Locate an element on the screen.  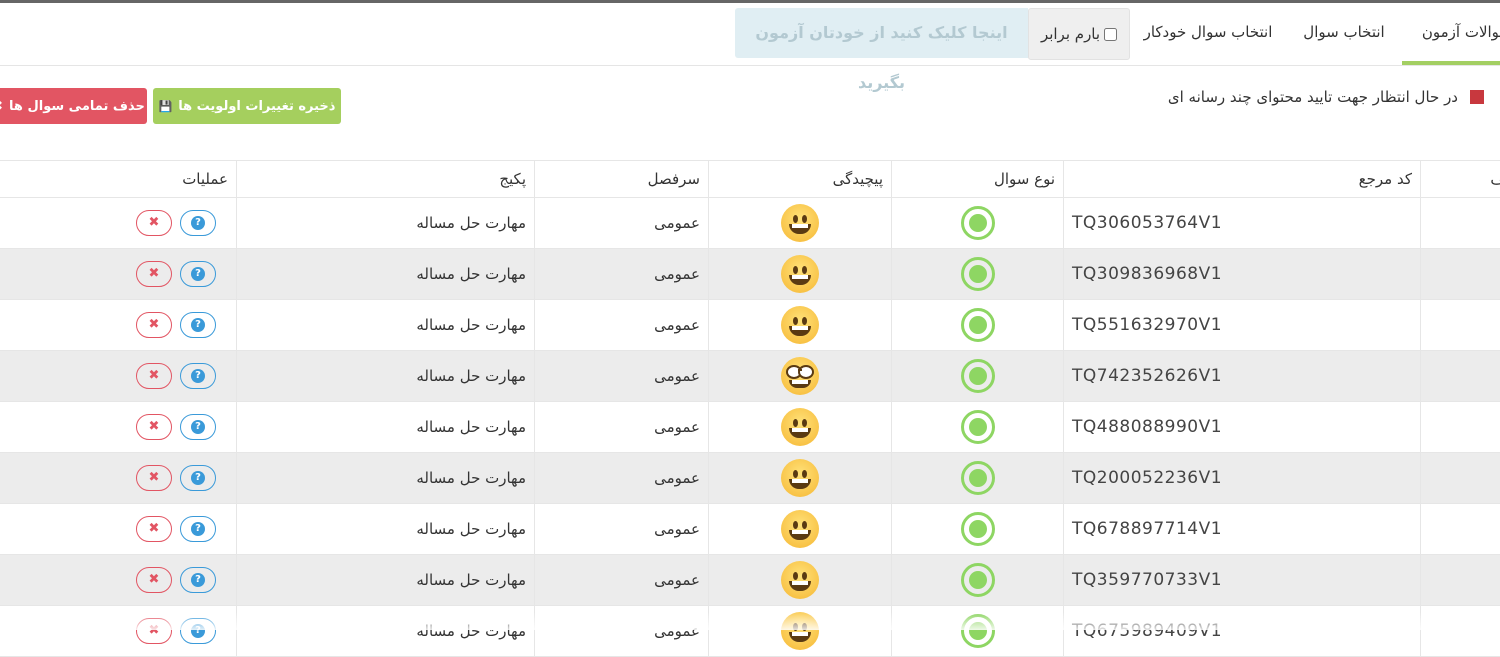
tab-select-question: انتخاب سوال is located at coordinates (1344, 32).